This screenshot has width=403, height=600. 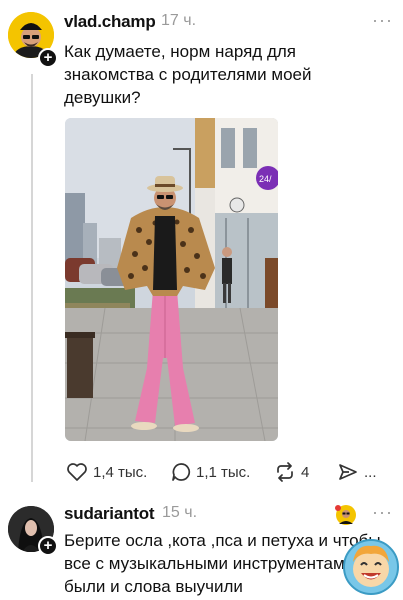 What do you see at coordinates (77, 472) in the screenshot?
I see `heart-icon` at bounding box center [77, 472].